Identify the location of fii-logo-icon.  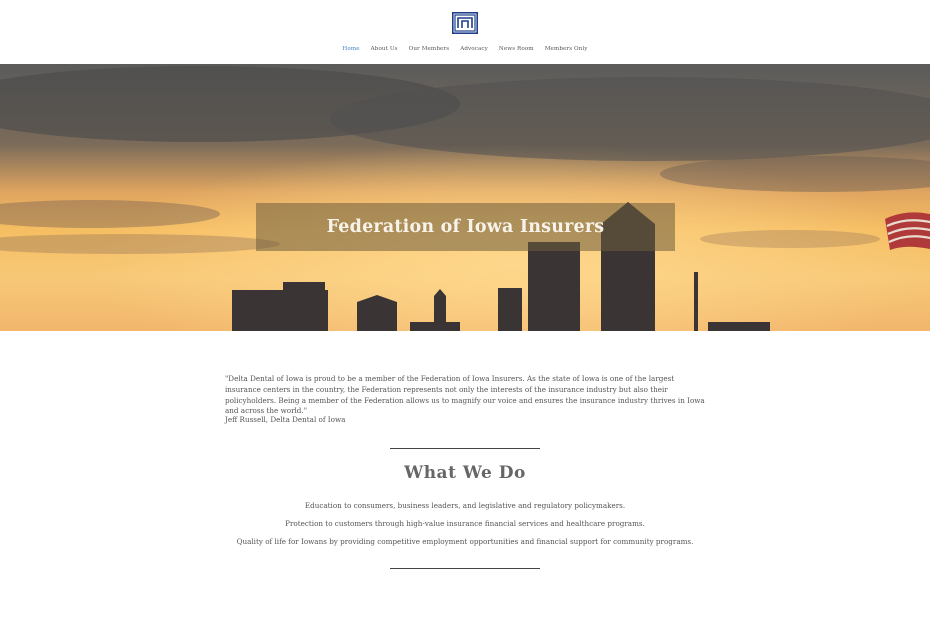
(465, 23).